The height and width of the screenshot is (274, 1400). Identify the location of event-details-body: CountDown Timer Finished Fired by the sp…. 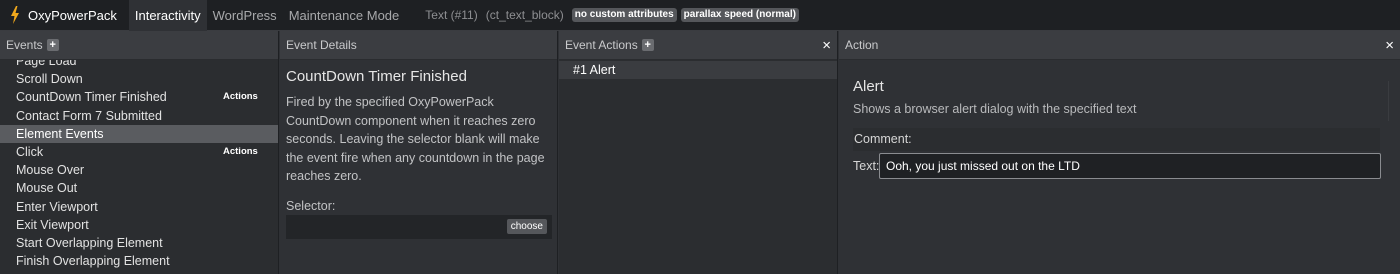
(418, 153).